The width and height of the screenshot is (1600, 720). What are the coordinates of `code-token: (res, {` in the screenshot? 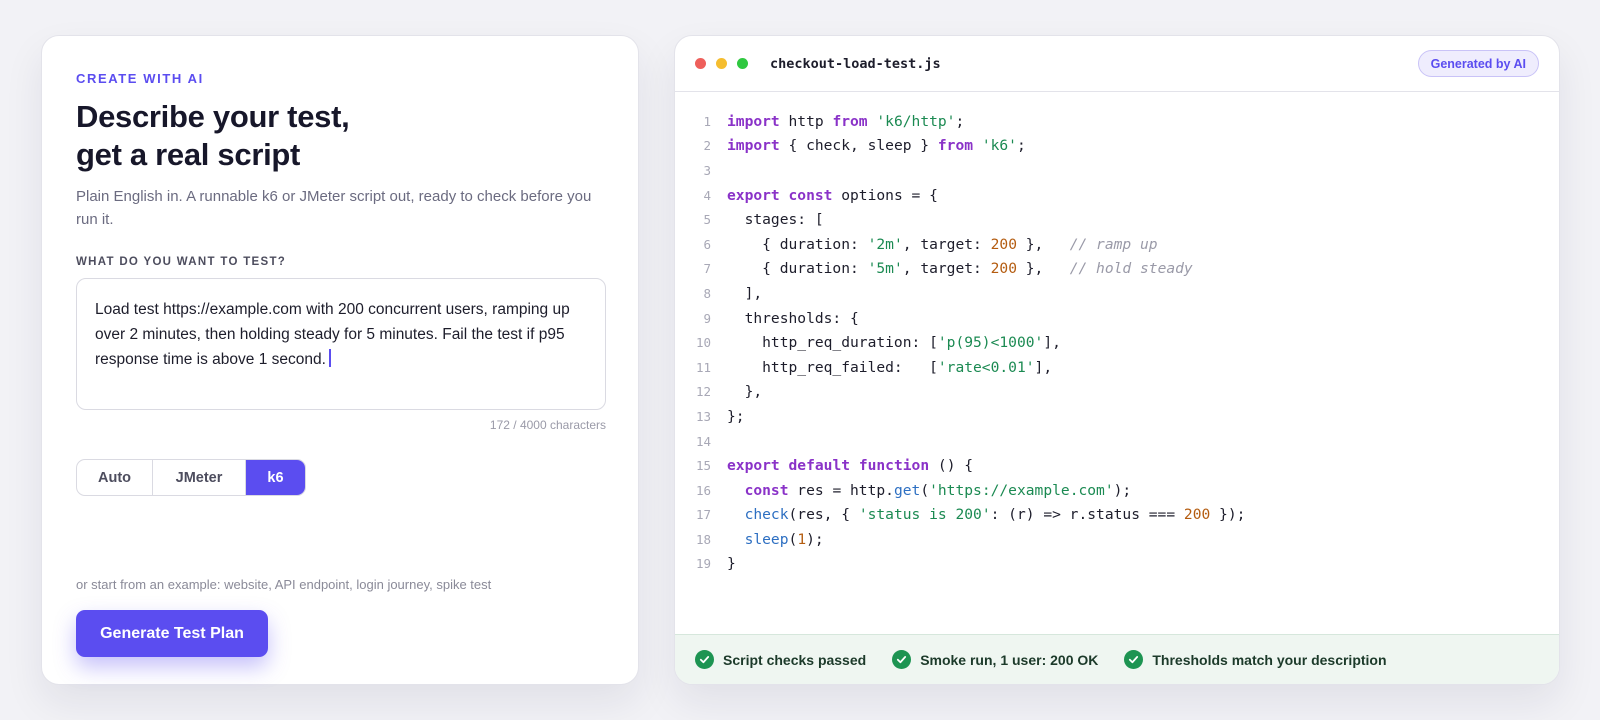 It's located at (823, 515).